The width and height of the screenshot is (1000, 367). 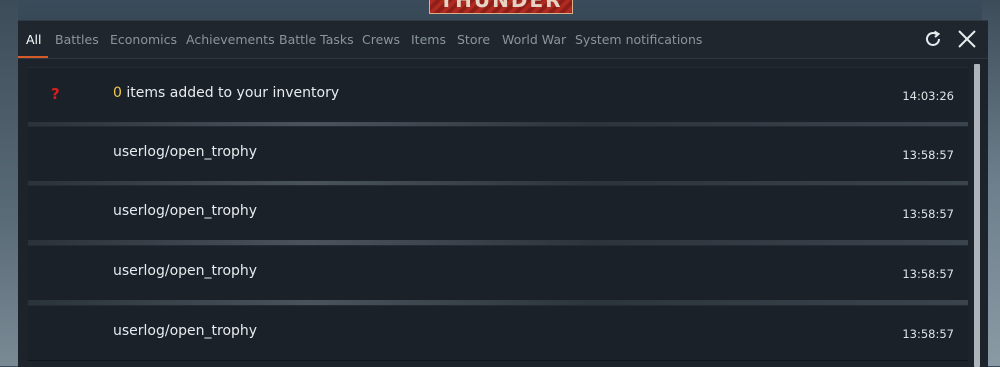 I want to click on tab-achievements: Achievements, so click(x=230, y=39).